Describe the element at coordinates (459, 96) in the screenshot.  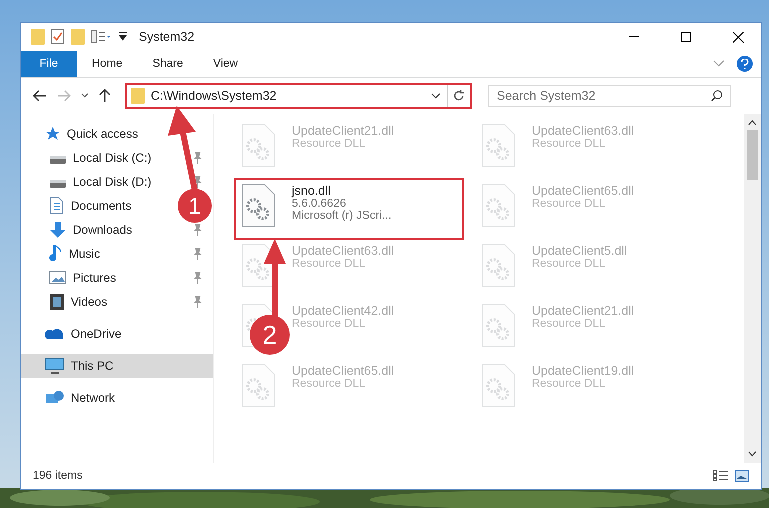
I see `refresh-icon` at that location.